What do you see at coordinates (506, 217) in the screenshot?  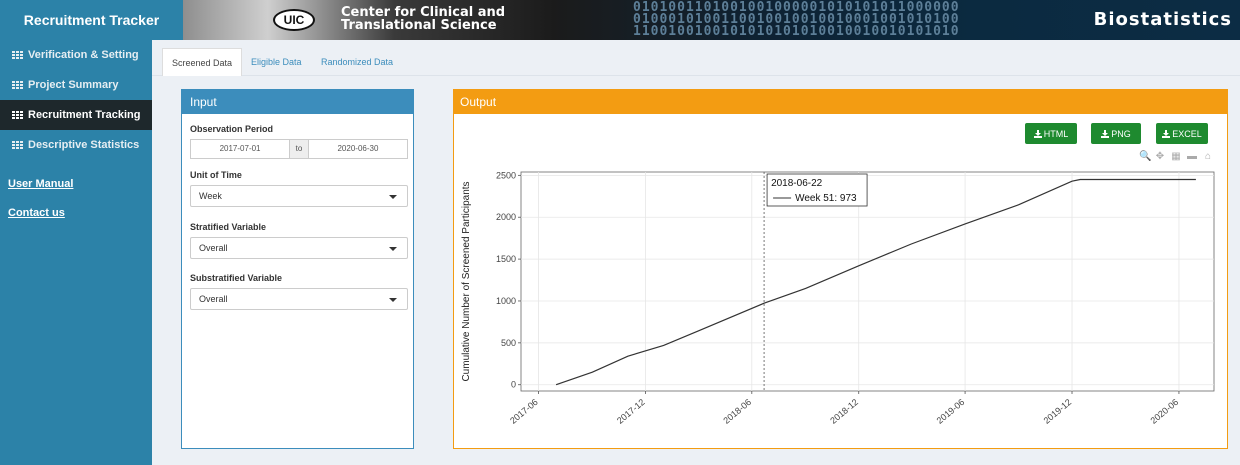 I see `y-tick-label: 2000` at bounding box center [506, 217].